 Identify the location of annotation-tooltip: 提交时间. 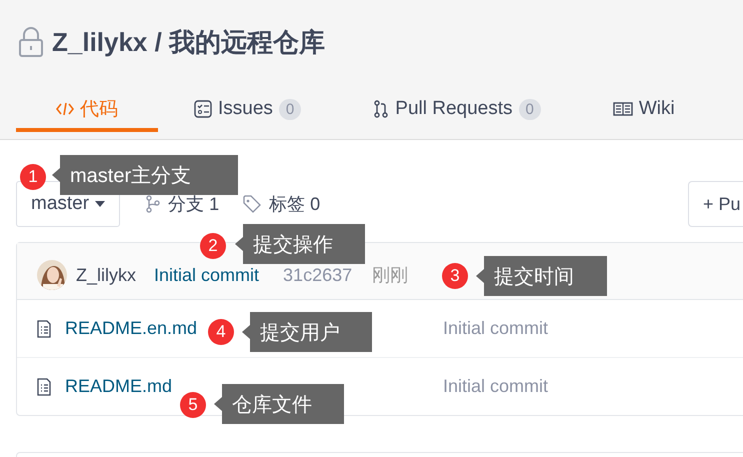
(541, 276).